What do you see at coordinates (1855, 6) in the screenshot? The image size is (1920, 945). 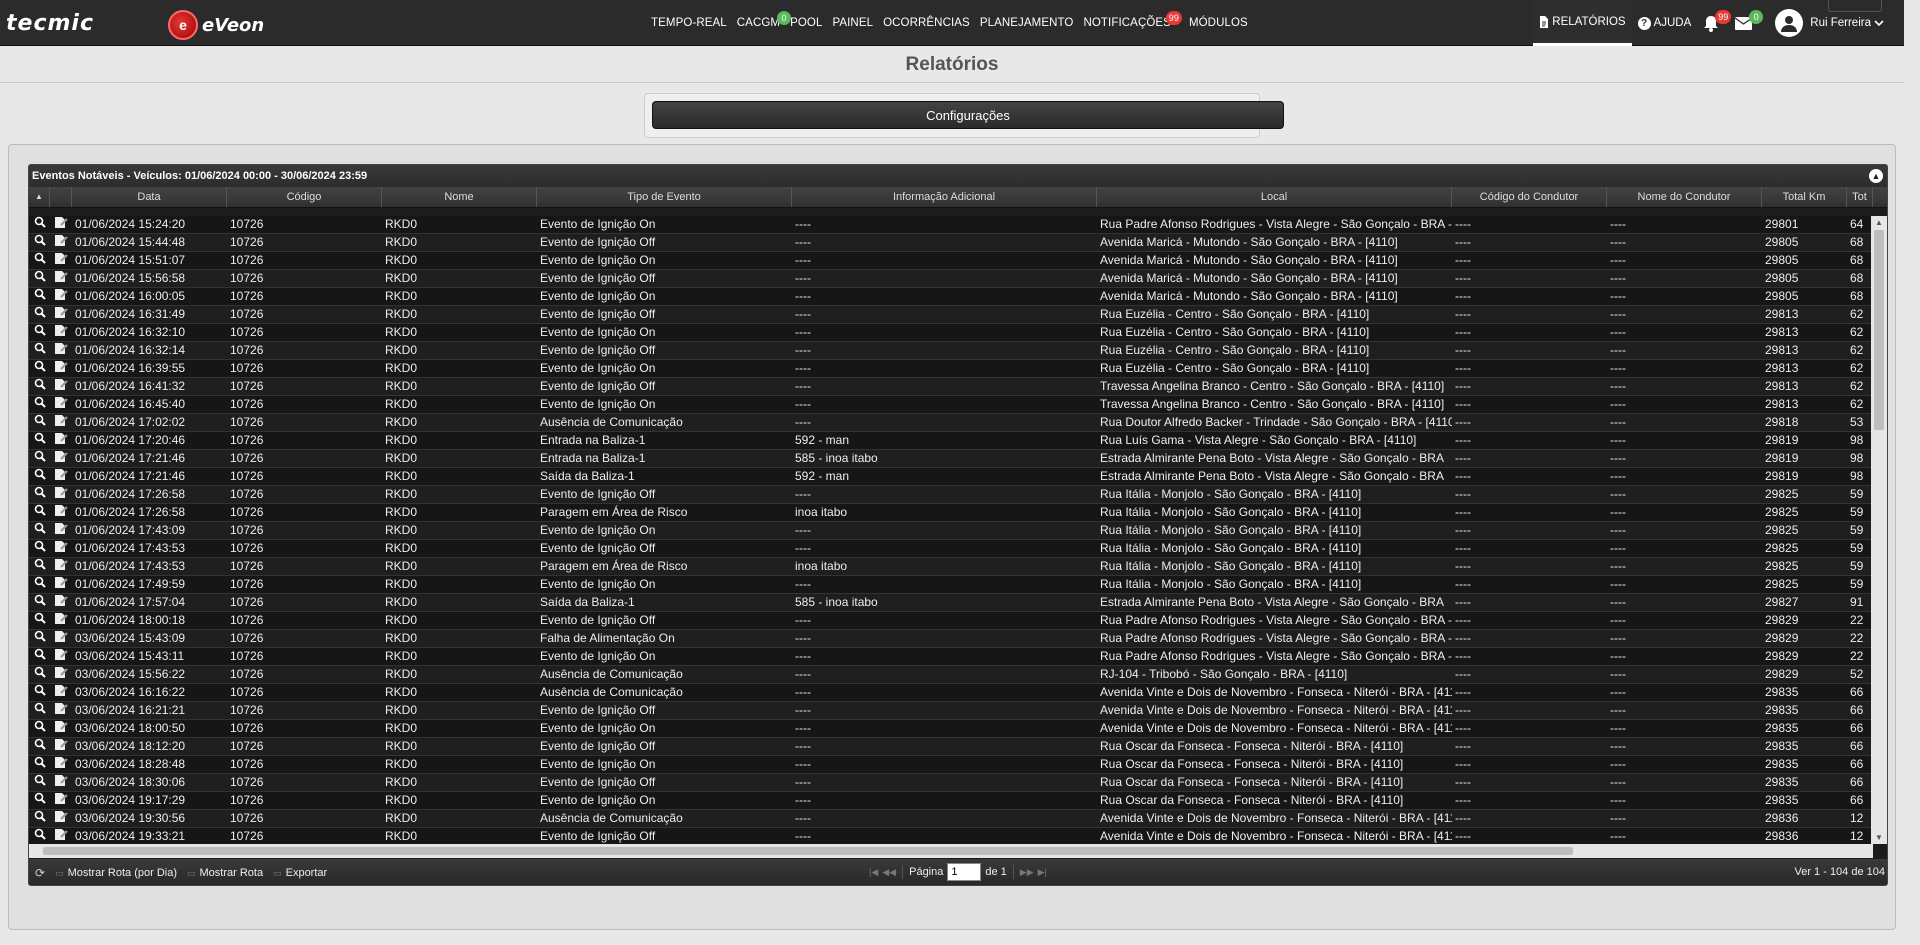 I see `window-control` at bounding box center [1855, 6].